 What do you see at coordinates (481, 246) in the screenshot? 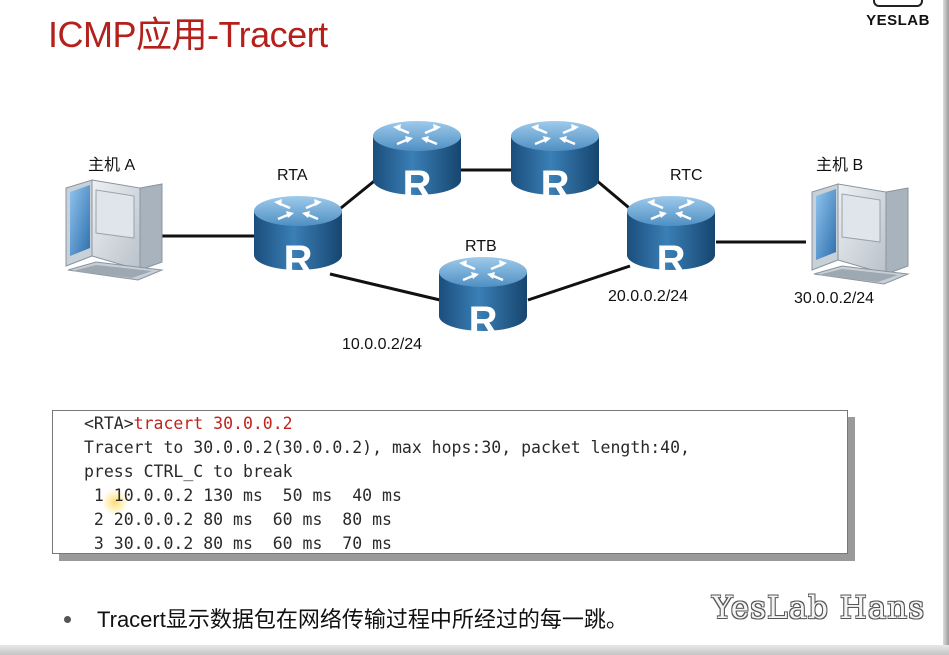
I see `rtb-label: RTB` at bounding box center [481, 246].